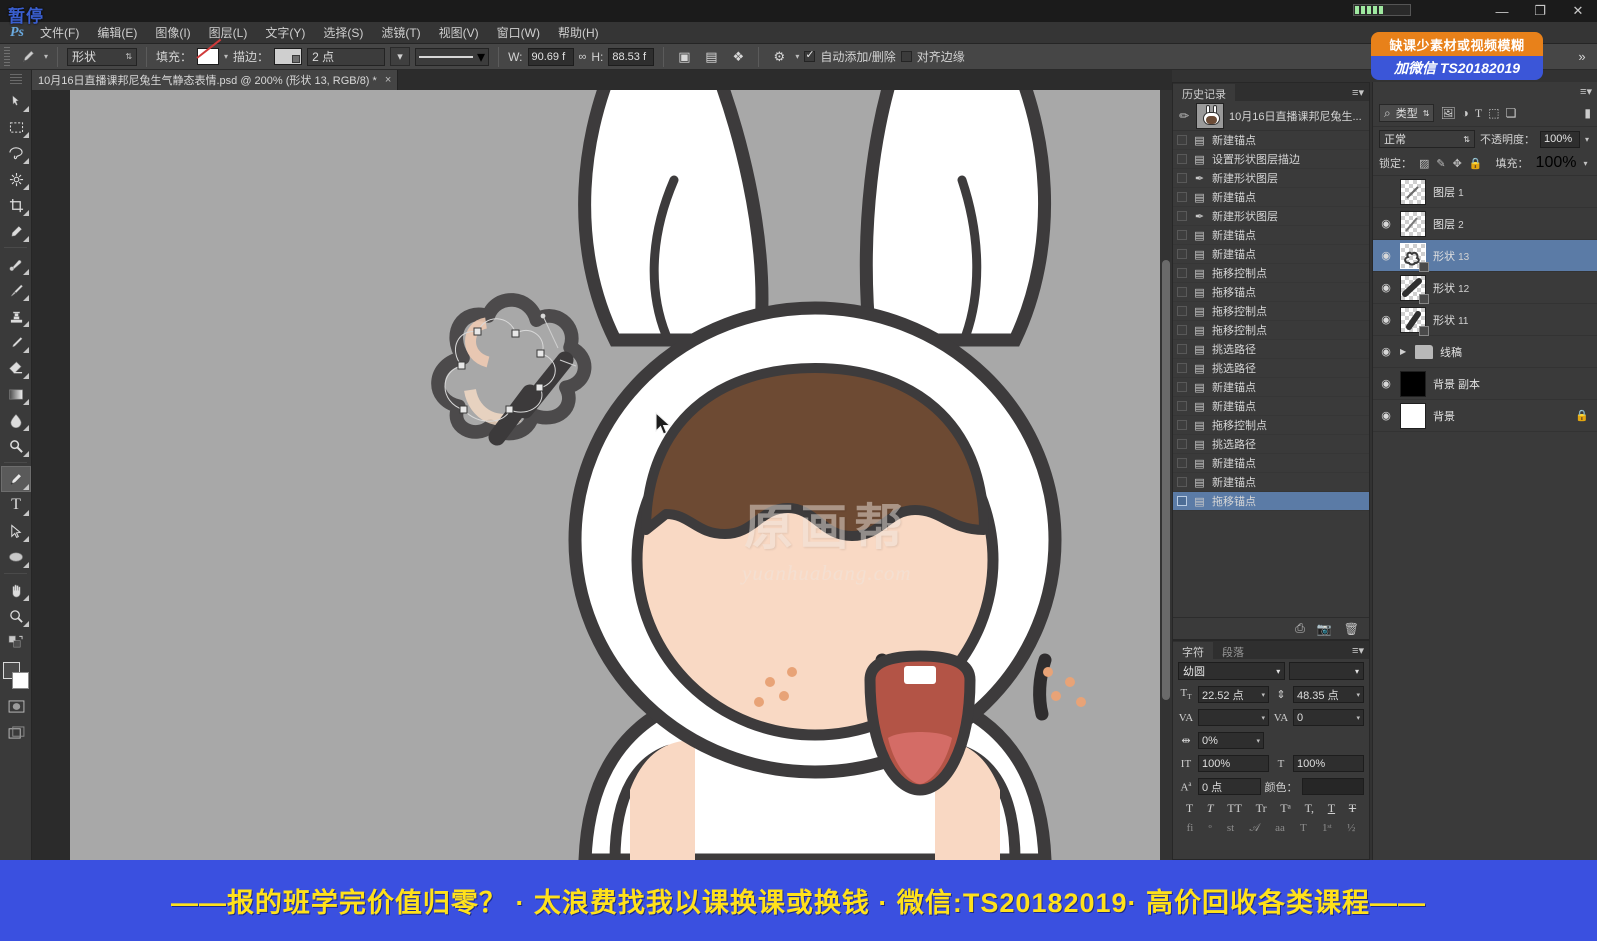  What do you see at coordinates (285, 32) in the screenshot?
I see `menu-item-type: 文字(Y)` at bounding box center [285, 32].